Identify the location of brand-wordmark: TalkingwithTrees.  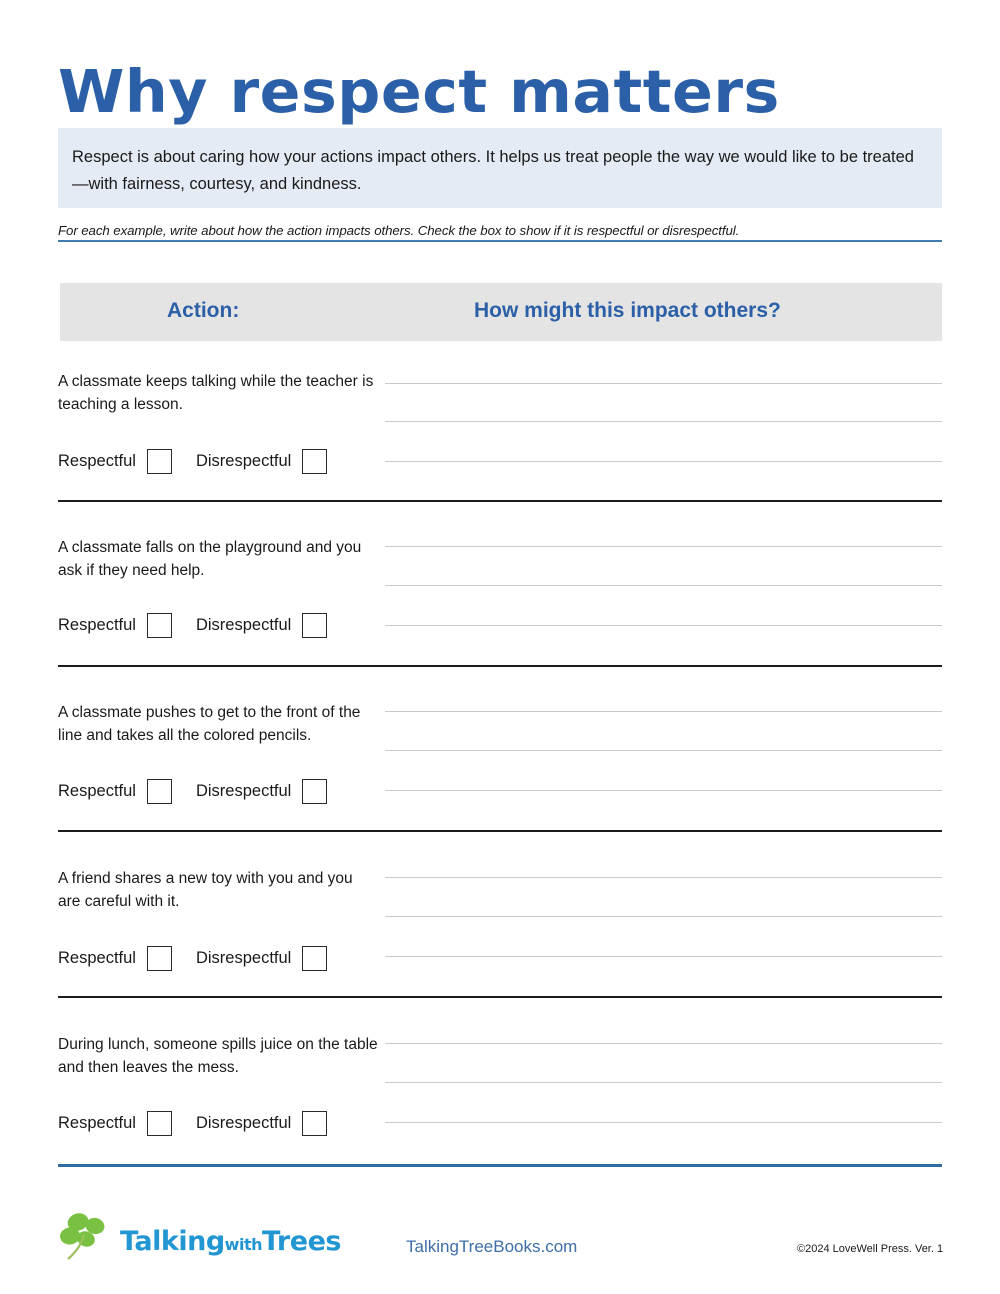
(230, 1241).